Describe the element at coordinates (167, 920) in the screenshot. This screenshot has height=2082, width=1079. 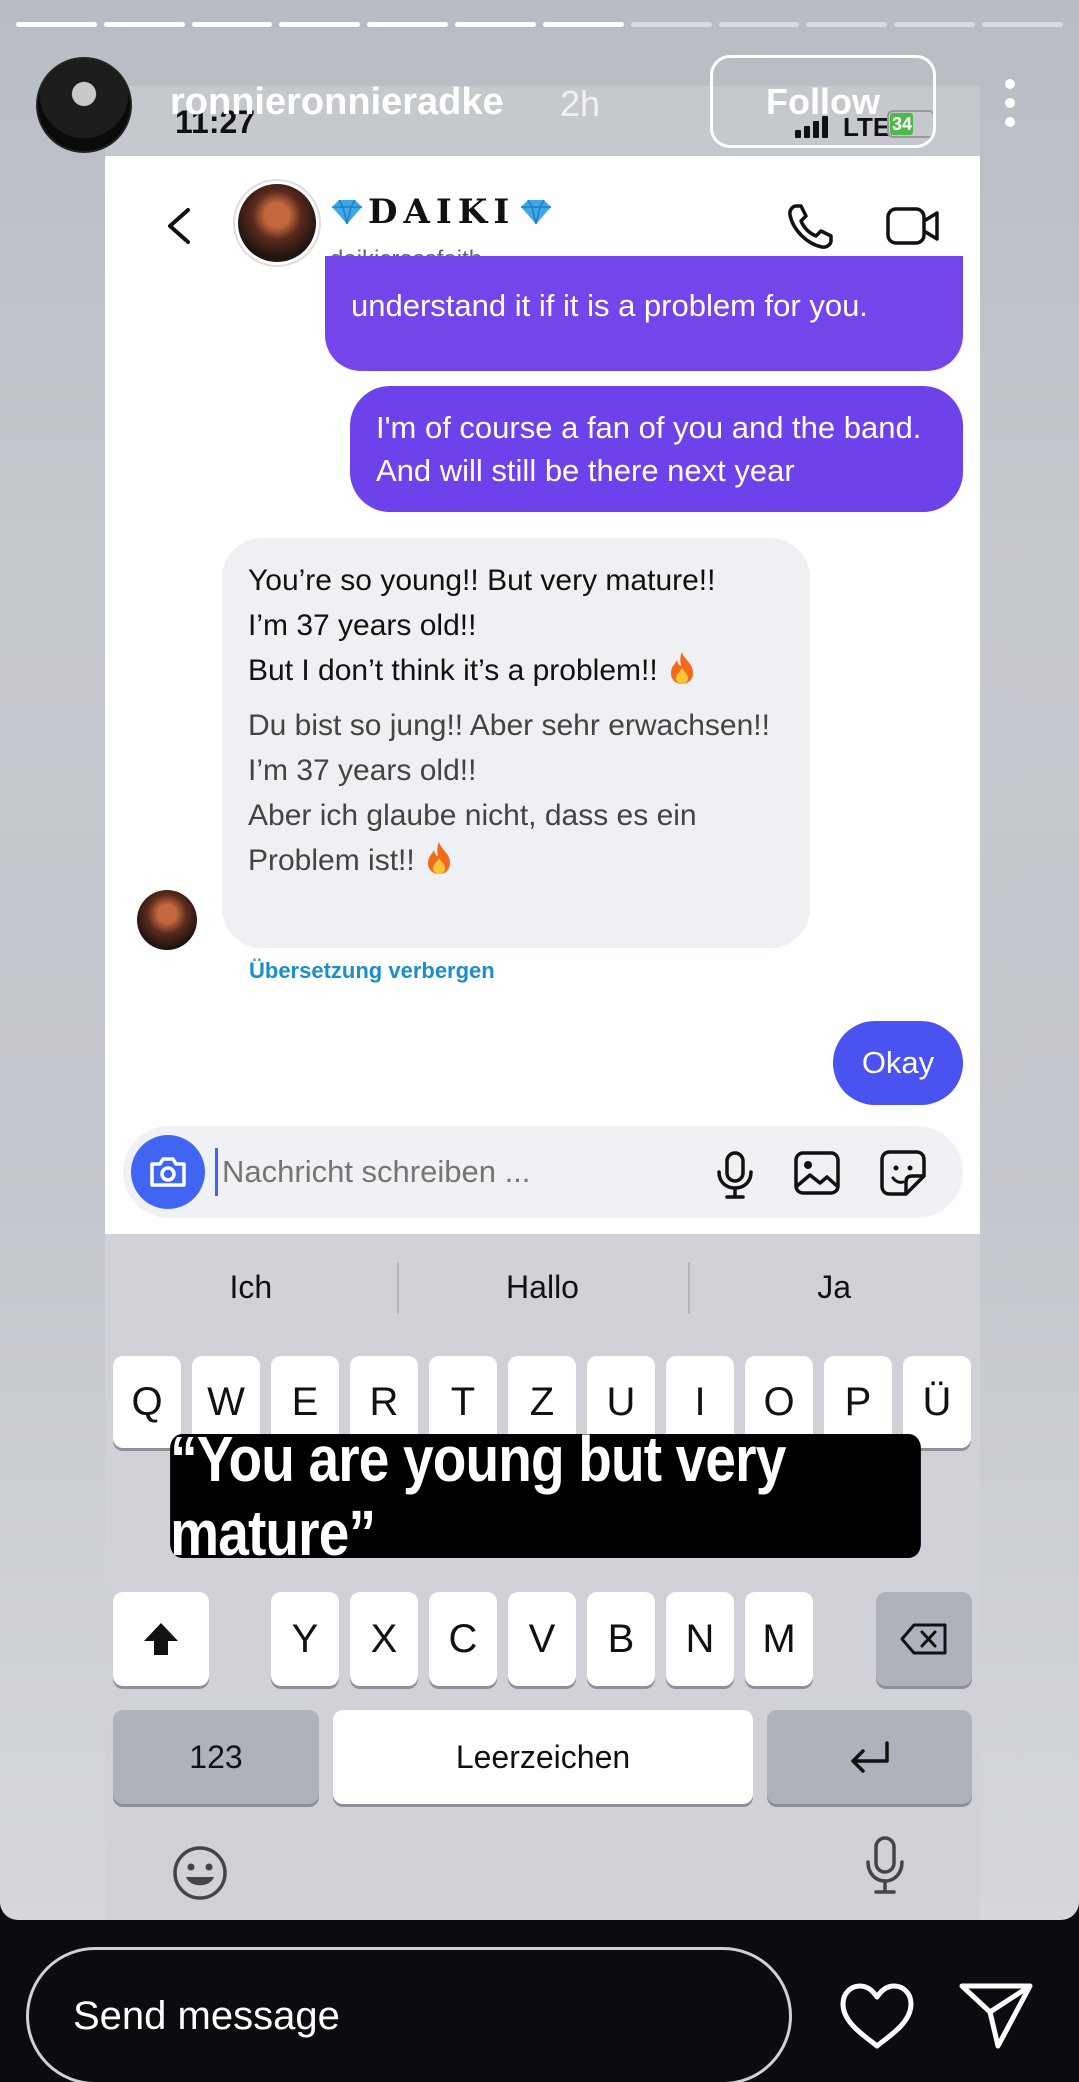
I see `sender-avatar` at that location.